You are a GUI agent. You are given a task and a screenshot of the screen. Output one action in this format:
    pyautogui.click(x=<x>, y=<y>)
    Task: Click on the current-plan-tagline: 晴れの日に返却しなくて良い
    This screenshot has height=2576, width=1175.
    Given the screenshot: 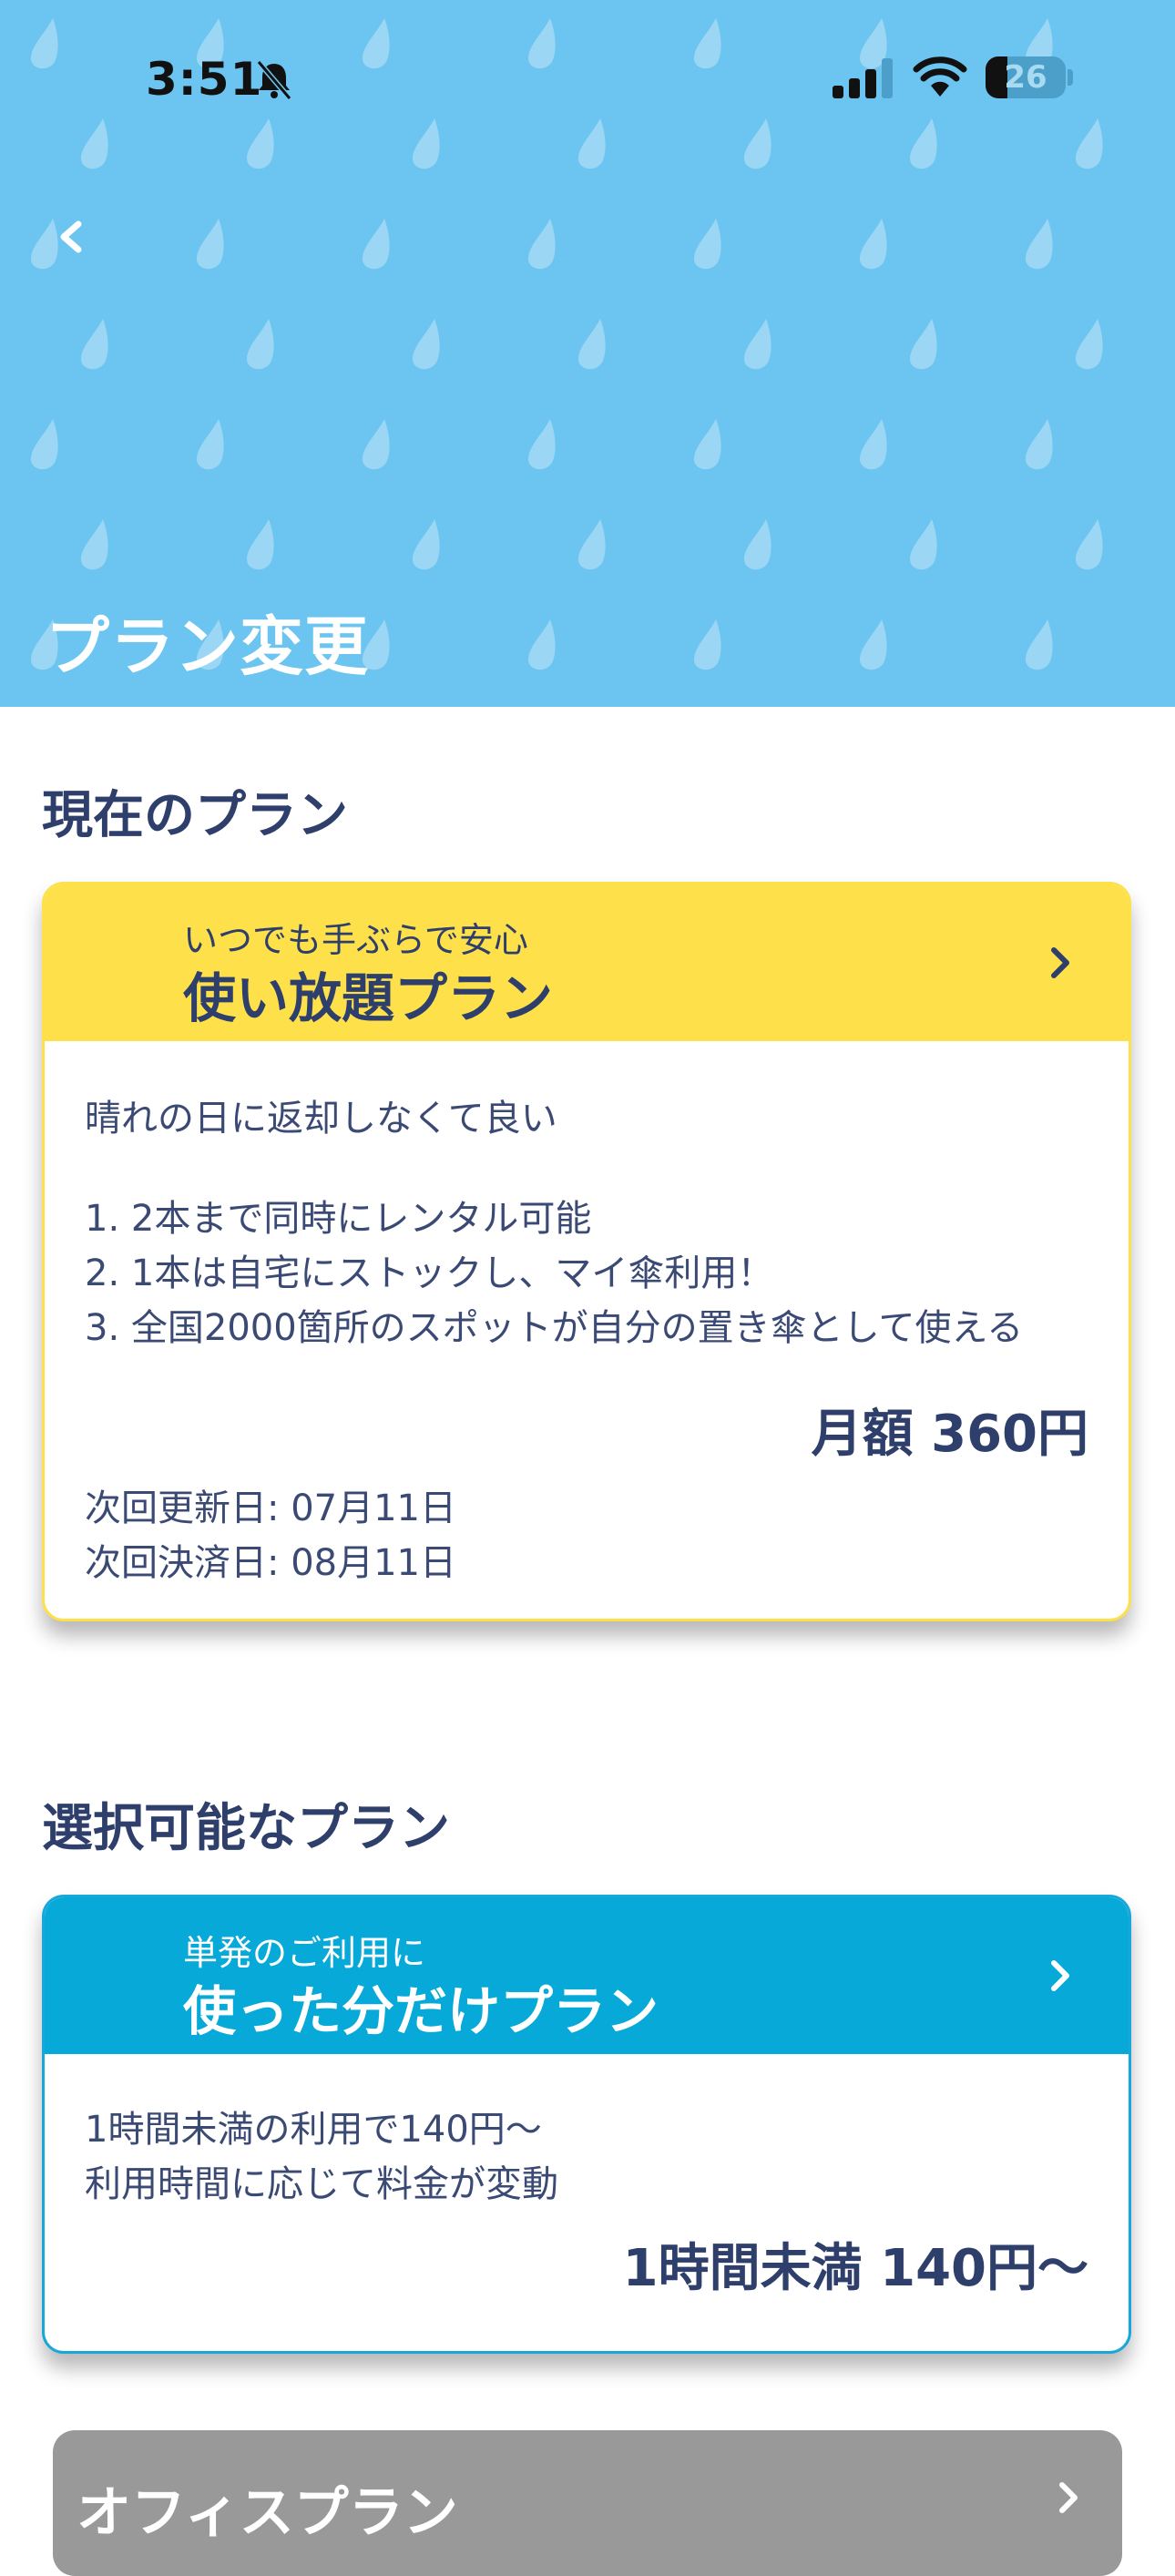 What is the action you would take?
    pyautogui.click(x=321, y=1119)
    